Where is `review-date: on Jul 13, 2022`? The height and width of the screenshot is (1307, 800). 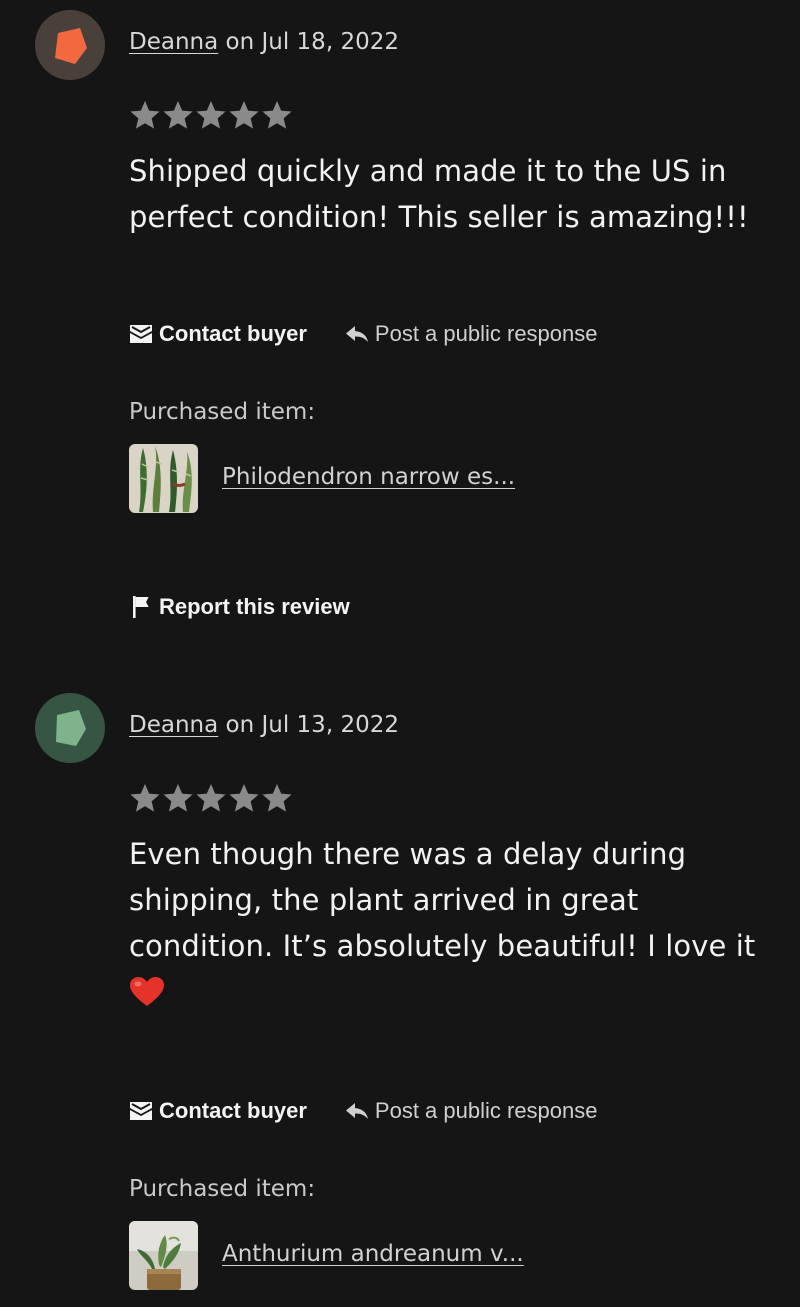
review-date: on Jul 13, 2022 is located at coordinates (312, 725).